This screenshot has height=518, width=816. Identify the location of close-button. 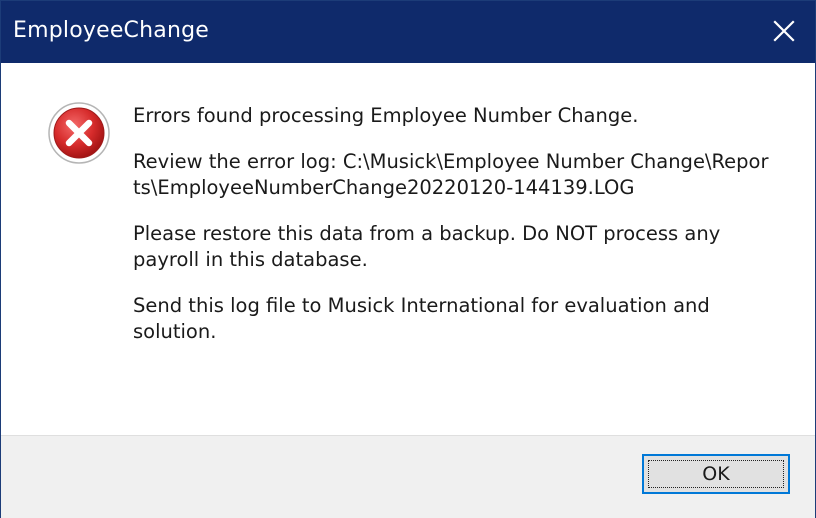
(784, 31).